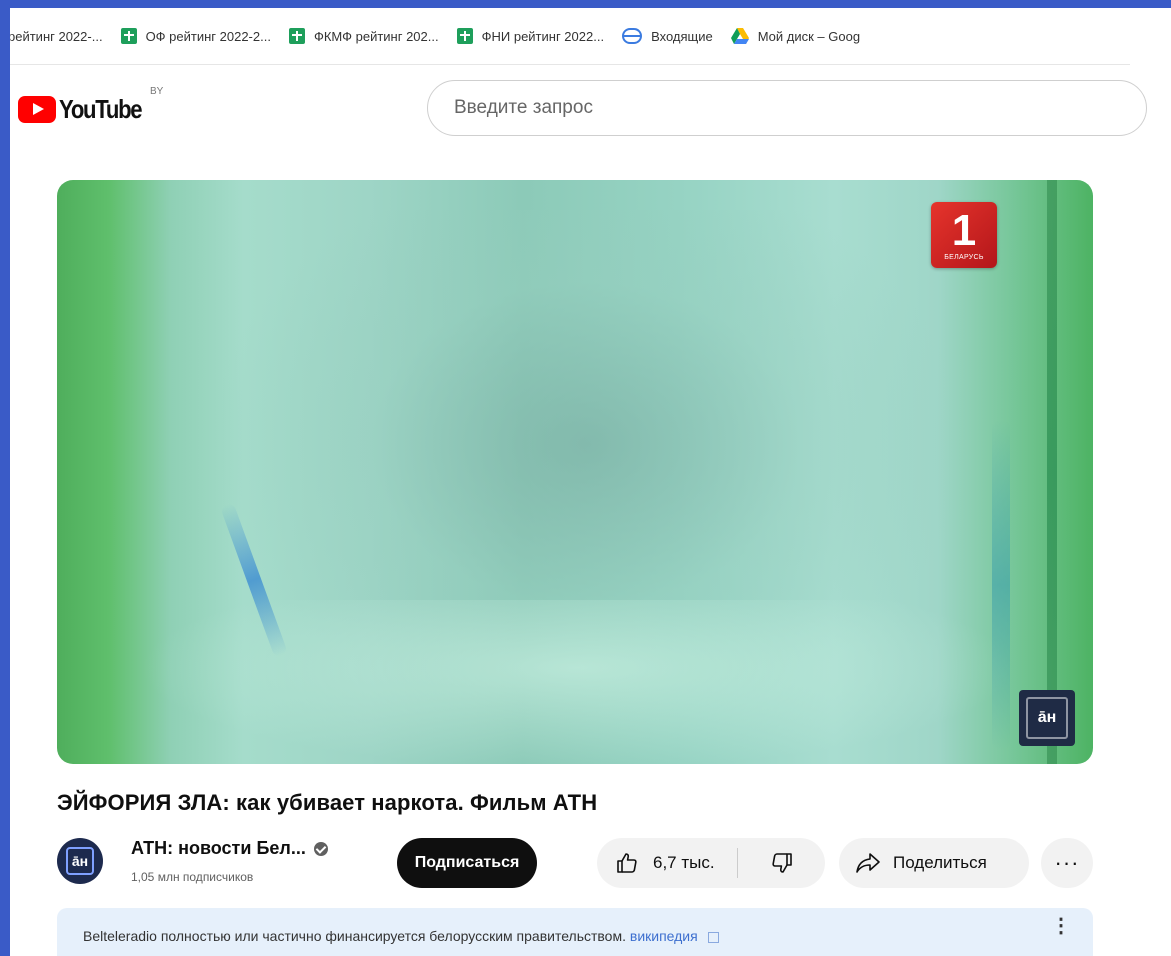 The width and height of the screenshot is (1171, 956). I want to click on channel-watermark-logo: 1 БЕЛАРУСЬ, so click(964, 235).